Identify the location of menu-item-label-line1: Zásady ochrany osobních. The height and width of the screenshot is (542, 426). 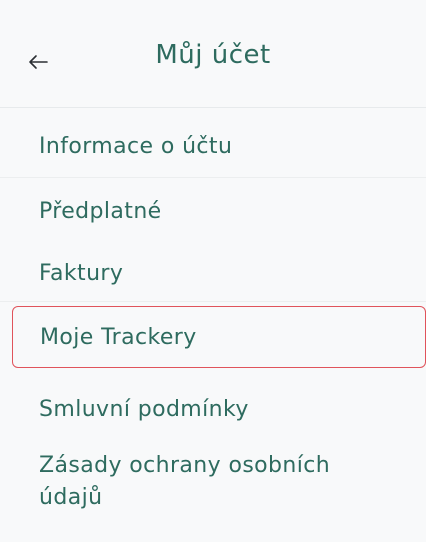
(185, 465).